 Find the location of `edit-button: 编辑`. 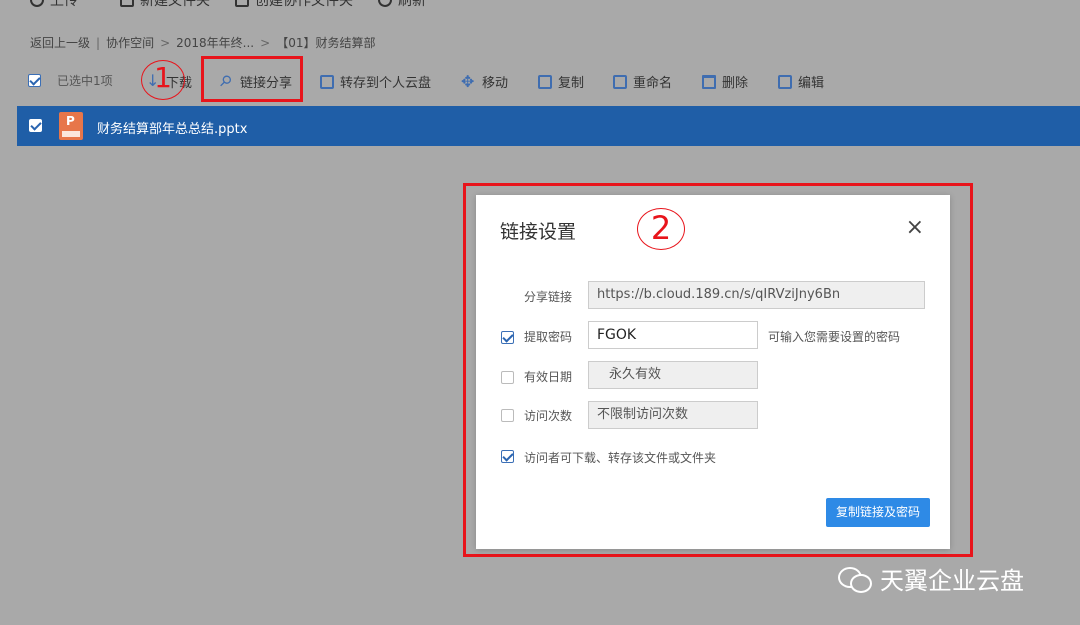

edit-button: 编辑 is located at coordinates (801, 81).